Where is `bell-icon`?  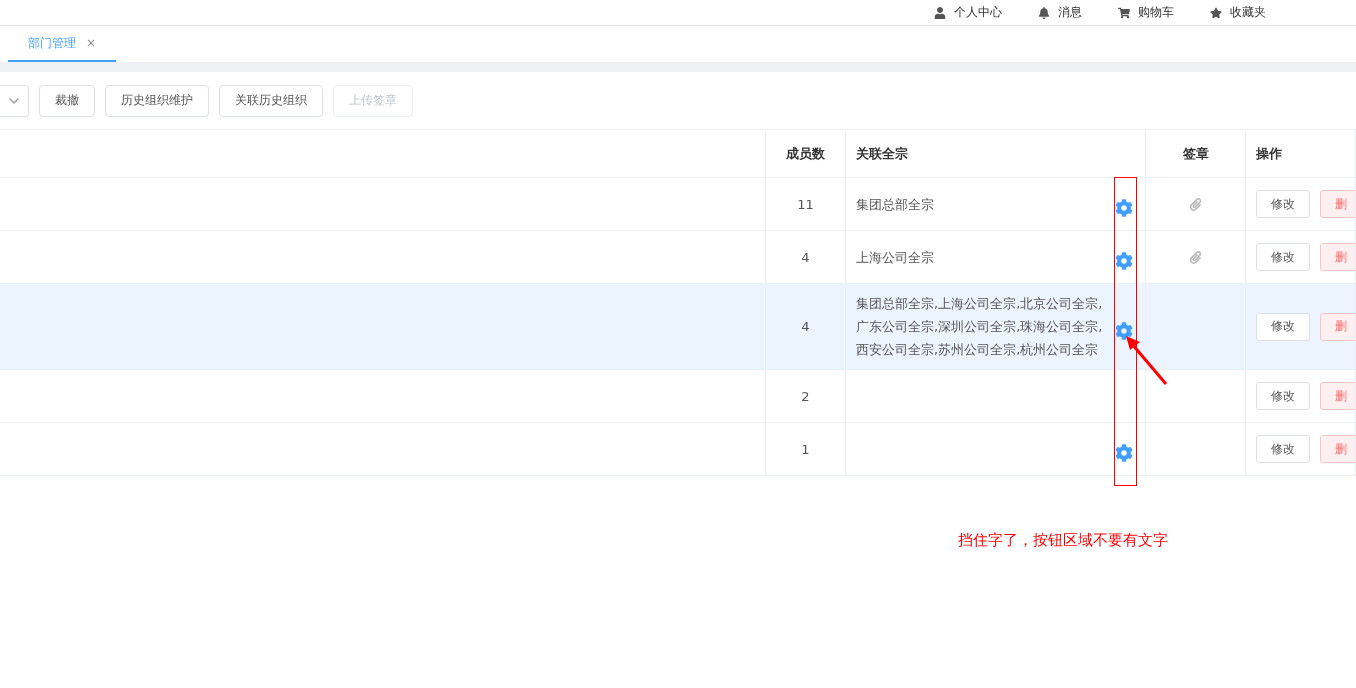 bell-icon is located at coordinates (1044, 12).